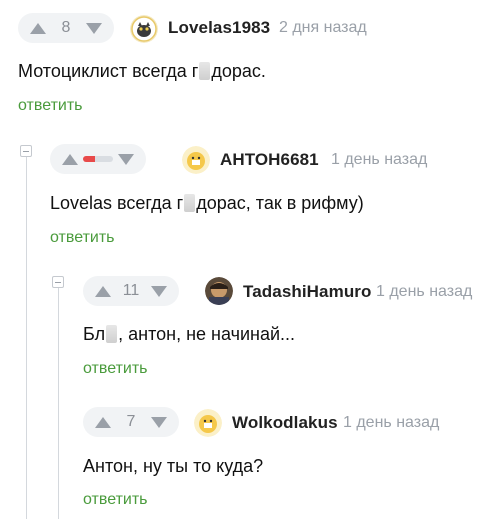 This screenshot has width=500, height=519. I want to click on rating-count: 11, so click(131, 290).